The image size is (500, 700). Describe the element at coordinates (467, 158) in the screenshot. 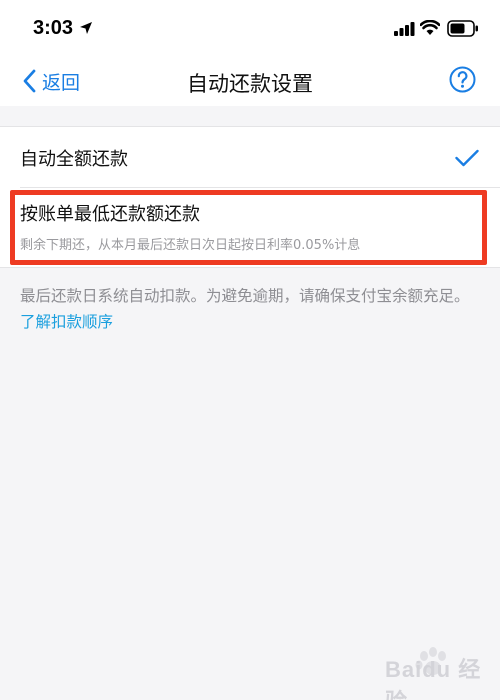

I see `checkmark-icon` at that location.